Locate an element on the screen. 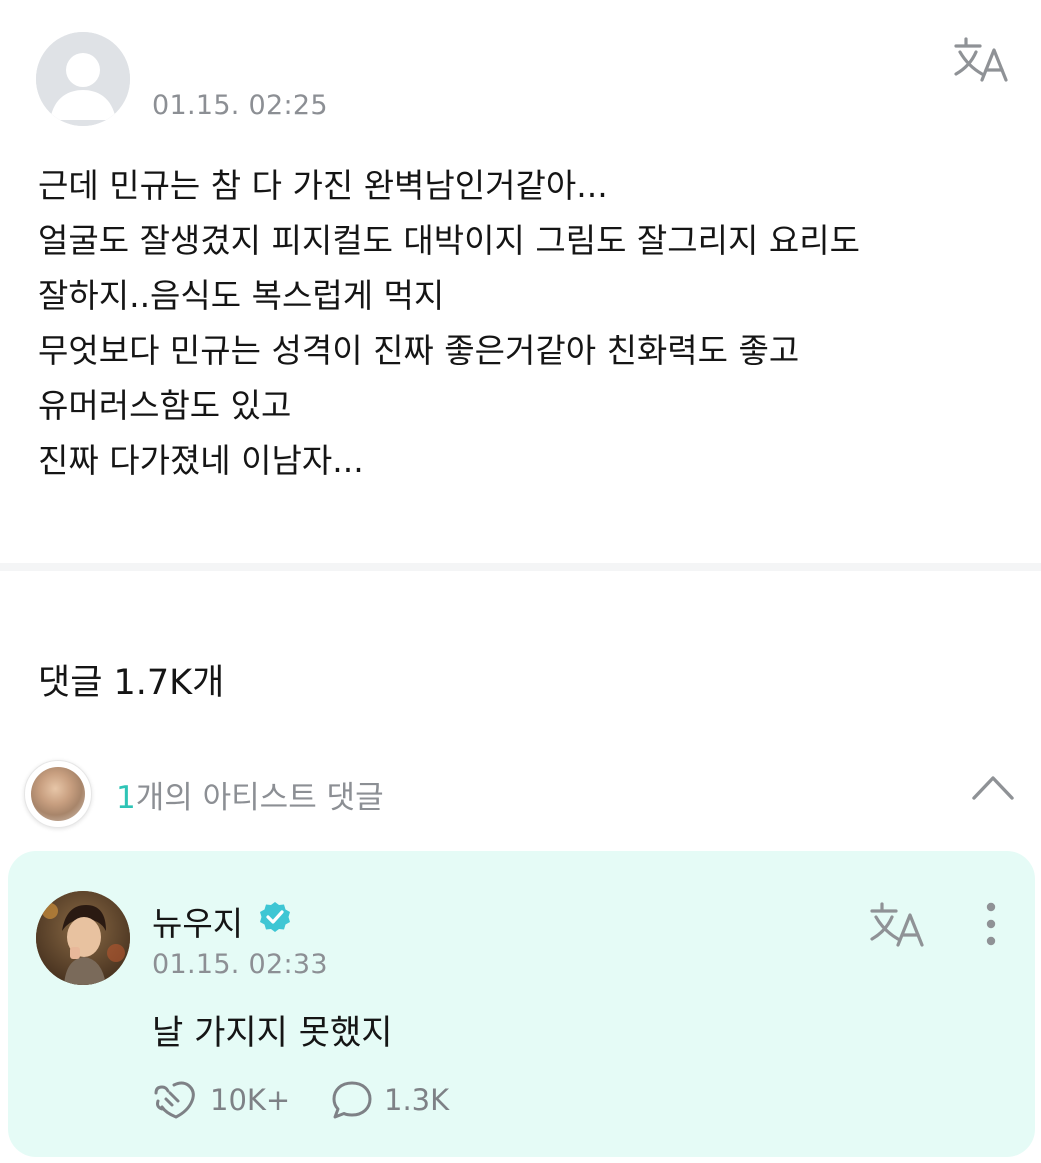  verified-badge-icon is located at coordinates (275, 917).